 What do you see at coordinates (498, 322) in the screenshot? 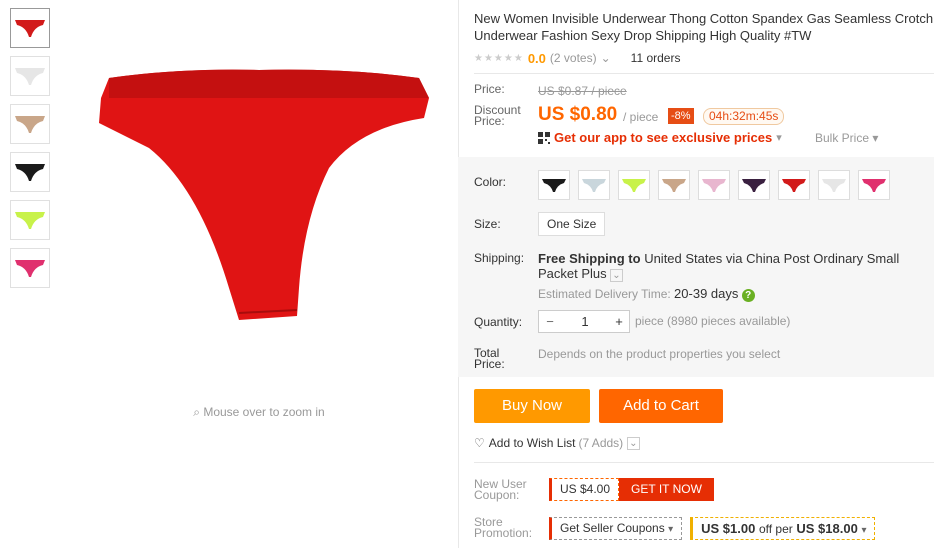
I see `quantity-label: Quantity:` at bounding box center [498, 322].